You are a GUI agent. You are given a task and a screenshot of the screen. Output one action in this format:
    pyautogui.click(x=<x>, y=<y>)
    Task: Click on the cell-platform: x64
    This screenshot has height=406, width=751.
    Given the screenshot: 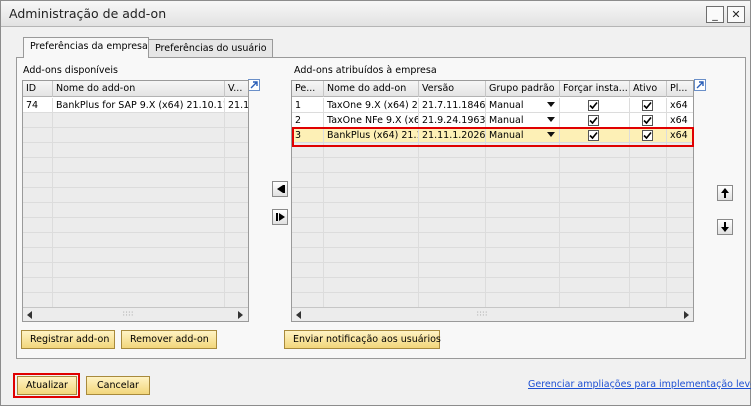 What is the action you would take?
    pyautogui.click(x=680, y=120)
    